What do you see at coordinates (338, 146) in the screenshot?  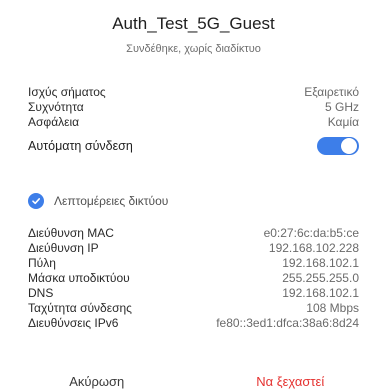 I see `auto-connect-toggle` at bounding box center [338, 146].